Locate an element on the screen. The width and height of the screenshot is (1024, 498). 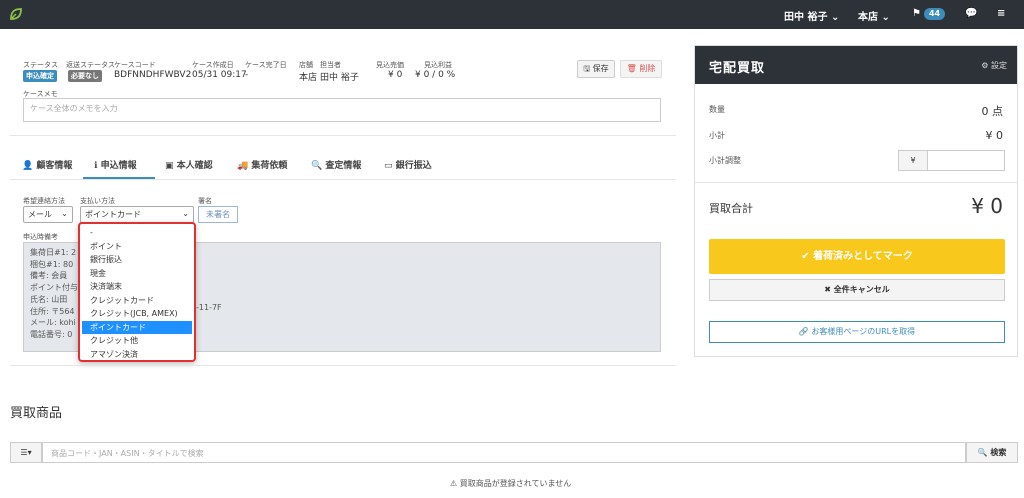
total-label: 買取合計 is located at coordinates (731, 208).